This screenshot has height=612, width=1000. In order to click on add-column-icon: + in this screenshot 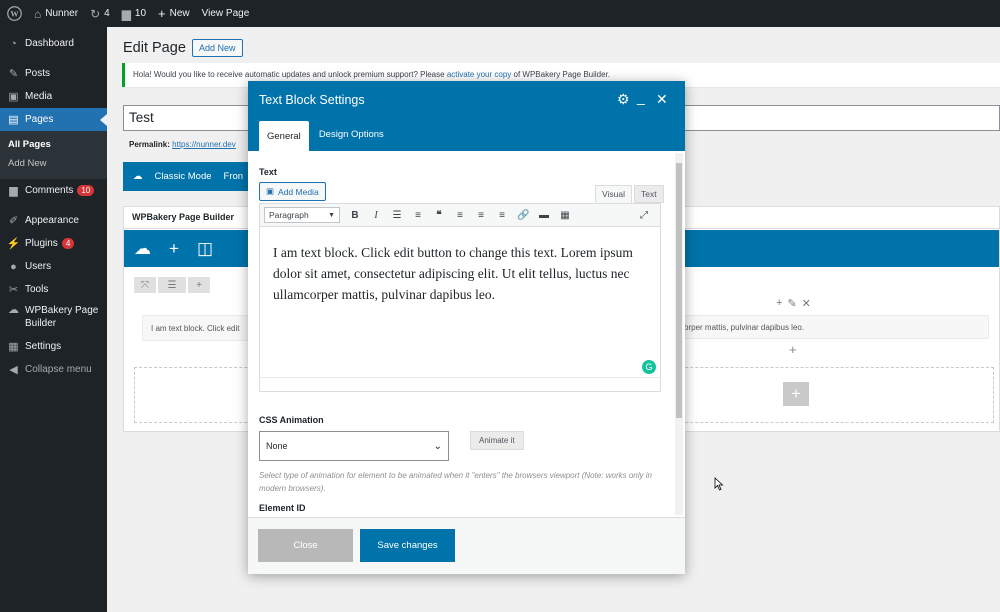, I will do `click(199, 285)`.